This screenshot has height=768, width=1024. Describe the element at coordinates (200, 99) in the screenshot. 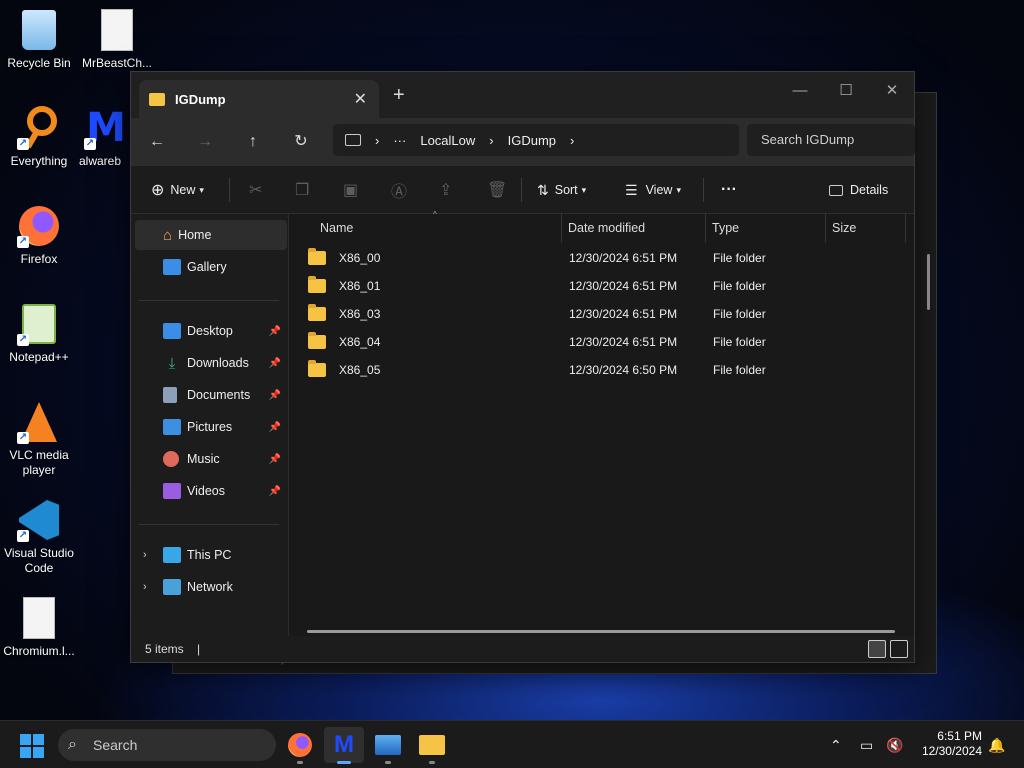

I see `tab-title: IGDump` at that location.